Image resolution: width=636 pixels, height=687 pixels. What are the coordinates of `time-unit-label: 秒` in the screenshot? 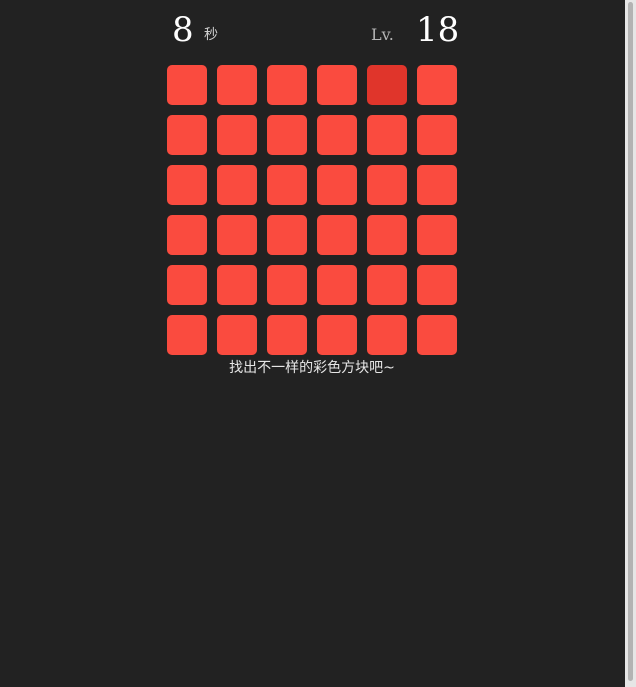 It's located at (211, 35).